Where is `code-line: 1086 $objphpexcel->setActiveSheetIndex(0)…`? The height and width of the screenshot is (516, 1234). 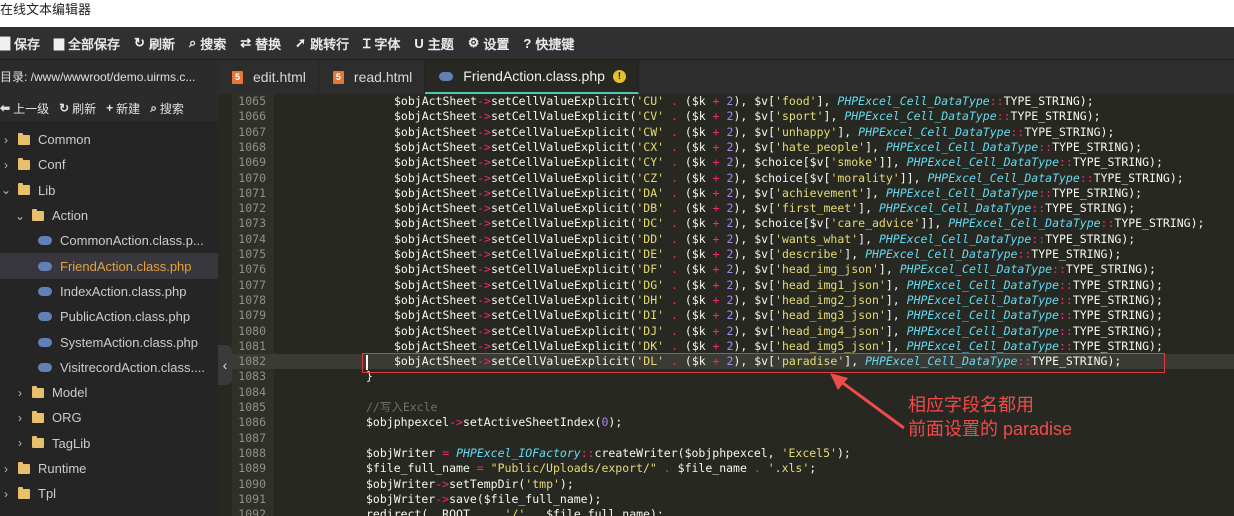 code-line: 1086 $objphpexcel->setActiveSheetIndex(0)… is located at coordinates (733, 422).